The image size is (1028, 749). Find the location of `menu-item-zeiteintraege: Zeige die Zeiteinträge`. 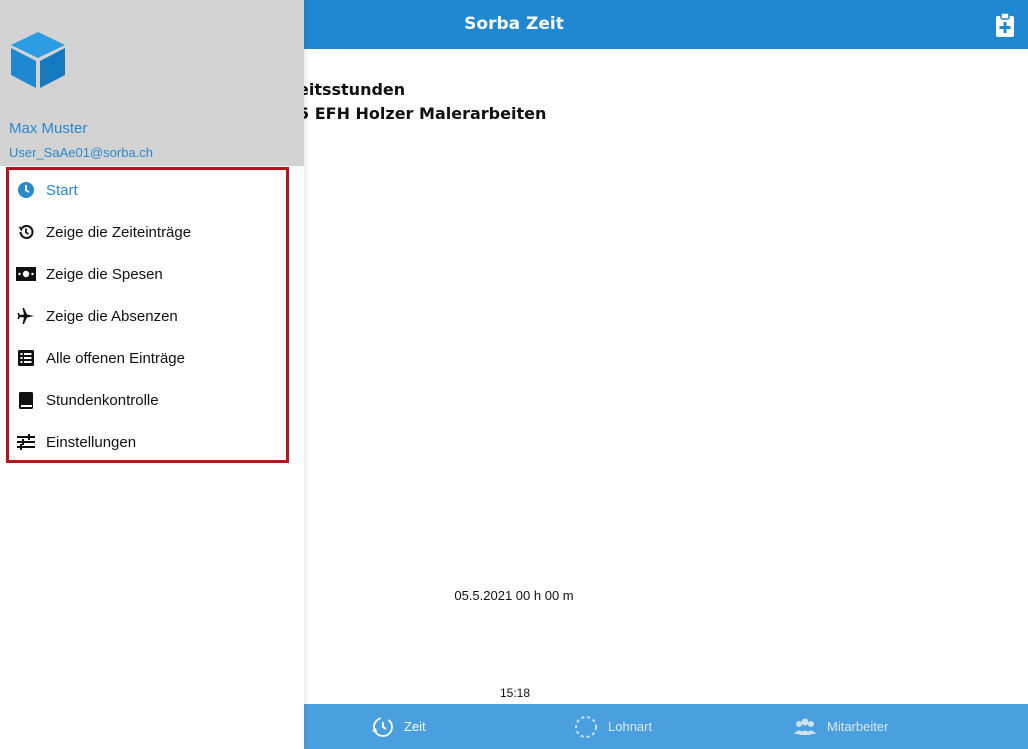

menu-item-zeiteintraege: Zeige die Zeiteinträge is located at coordinates (103, 232).